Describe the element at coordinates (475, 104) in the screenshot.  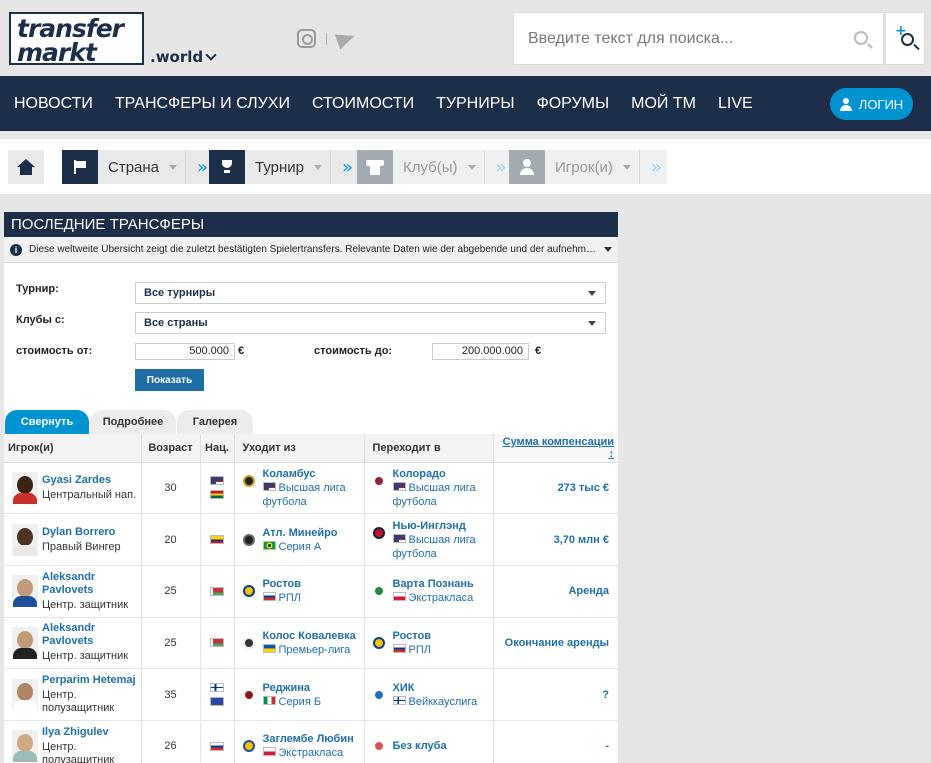
I see `nav-item-competitions: ТУРНИРЫ` at that location.